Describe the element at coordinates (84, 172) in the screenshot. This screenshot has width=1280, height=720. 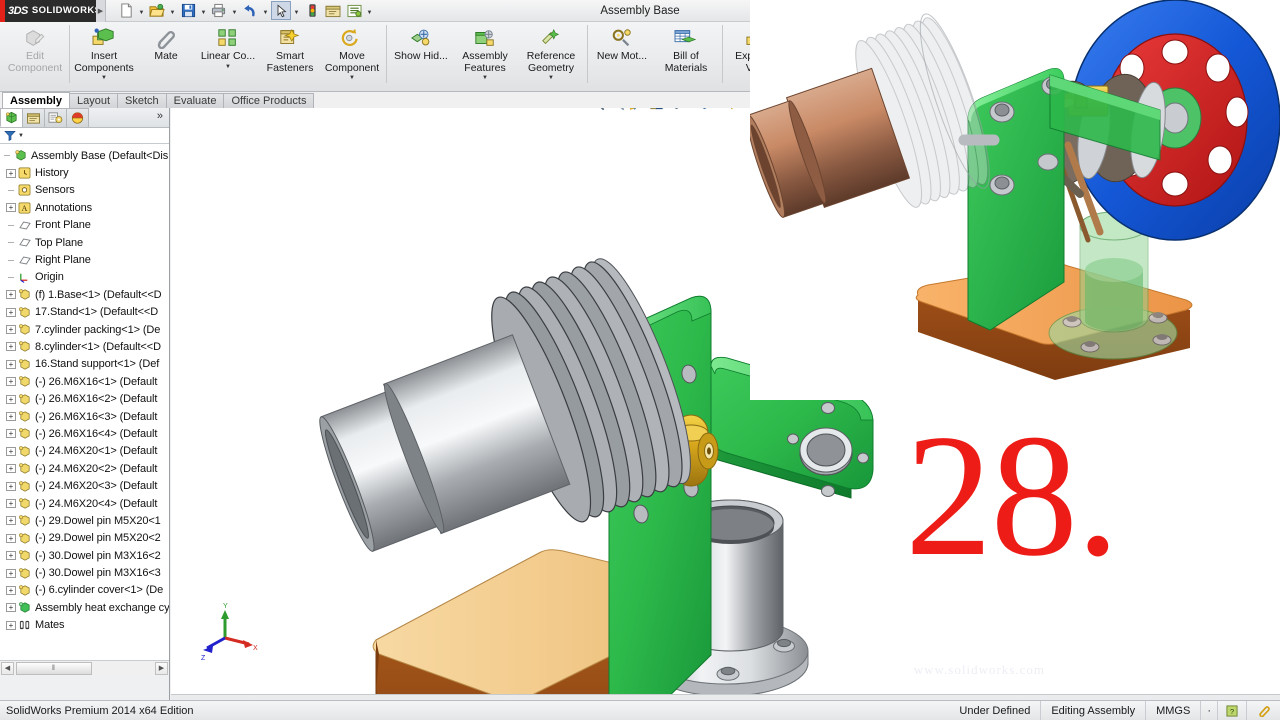
I see `tree-item: + History` at that location.